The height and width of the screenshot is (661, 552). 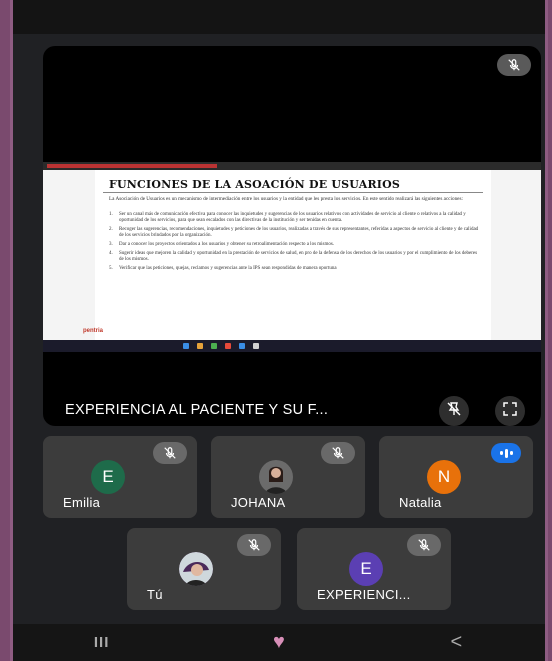 What do you see at coordinates (292, 346) in the screenshot?
I see `windows-taskbar` at bounding box center [292, 346].